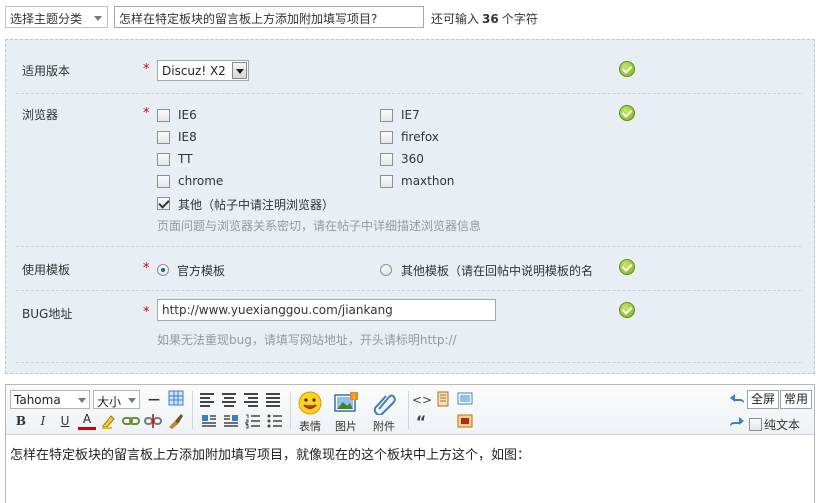 The image size is (825, 503). I want to click on editor-content: 怎样在特定板块的留言板上方添加附加填写项目，就像现在的这个板块中上方这个，如图：, so click(270, 453).